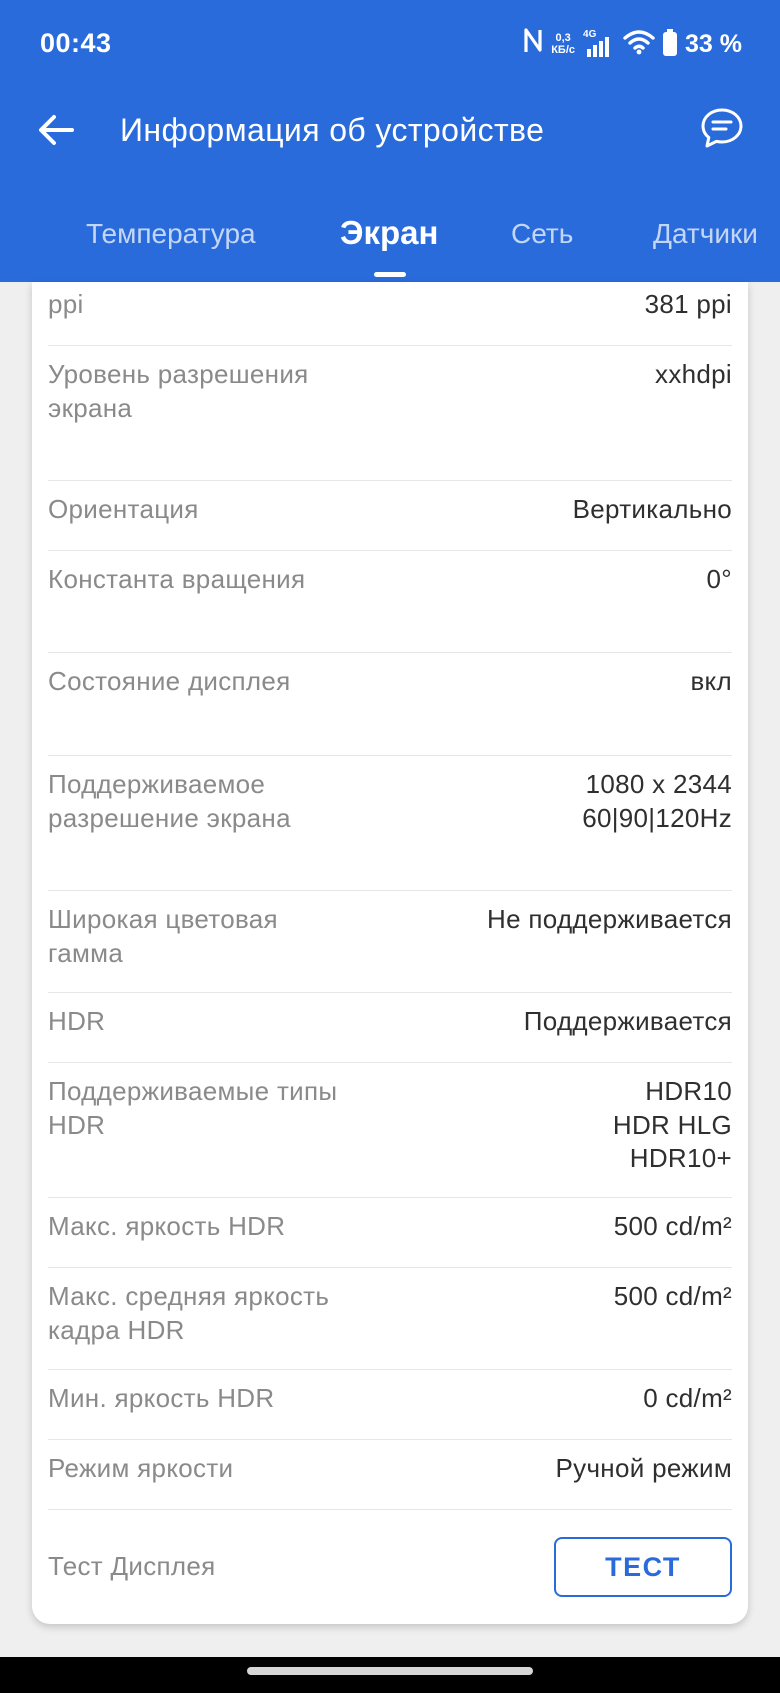 This screenshot has height=1693, width=780. What do you see at coordinates (390, 311) in the screenshot?
I see `info-row-ppi: ppi 381 ppi` at bounding box center [390, 311].